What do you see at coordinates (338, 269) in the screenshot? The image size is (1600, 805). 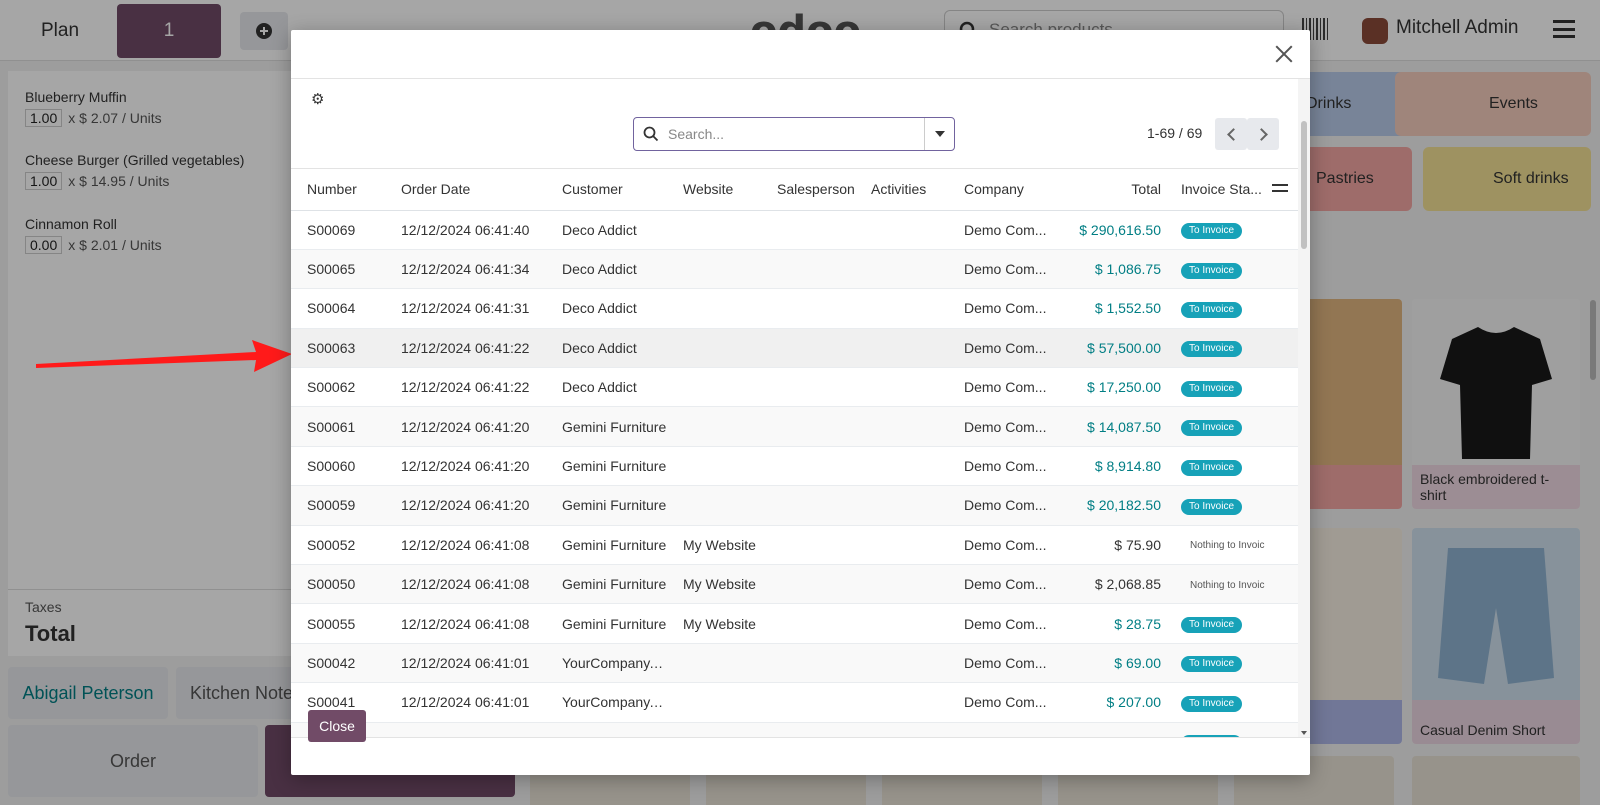 I see `cell-number: S00065` at bounding box center [338, 269].